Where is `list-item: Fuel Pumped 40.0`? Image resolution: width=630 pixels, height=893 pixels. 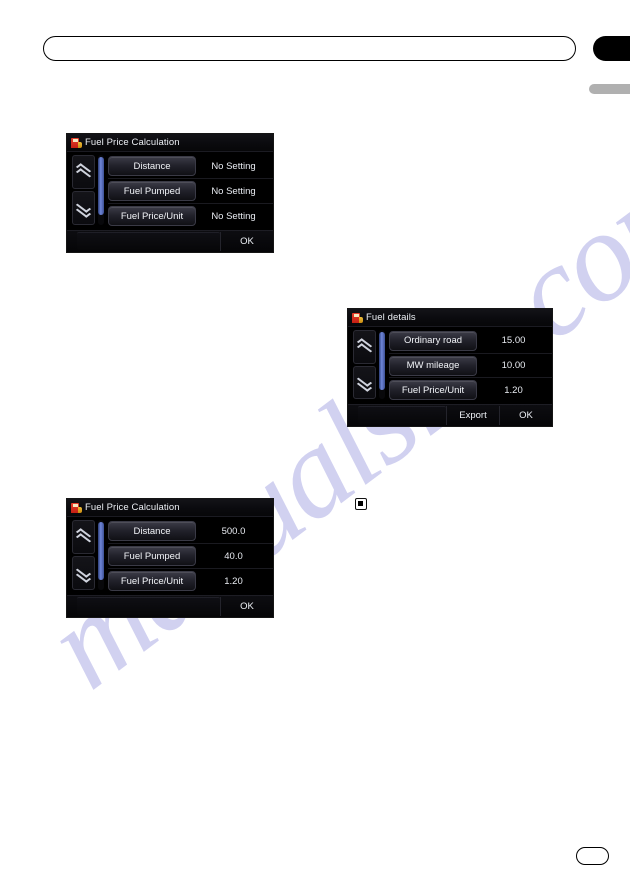
list-item: Fuel Pumped 40.0 is located at coordinates (190, 556).